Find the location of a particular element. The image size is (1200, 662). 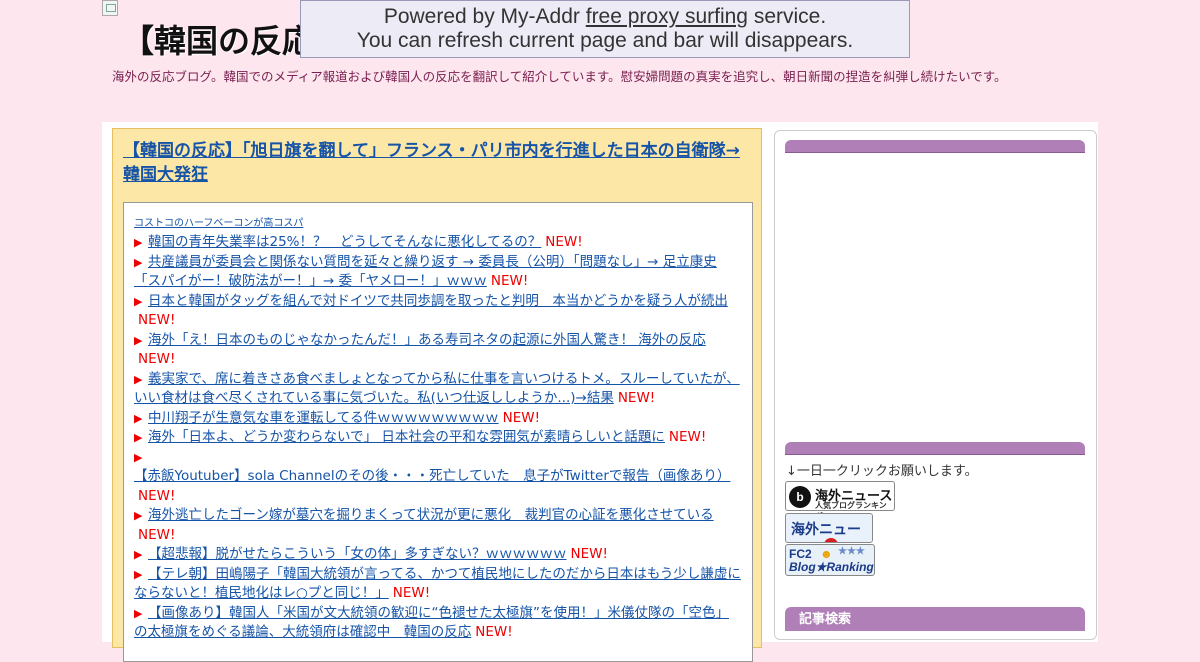

fc2-blog-ranking-banner: FC2 ☻ ★★★ Blog★Ranking is located at coordinates (830, 560).